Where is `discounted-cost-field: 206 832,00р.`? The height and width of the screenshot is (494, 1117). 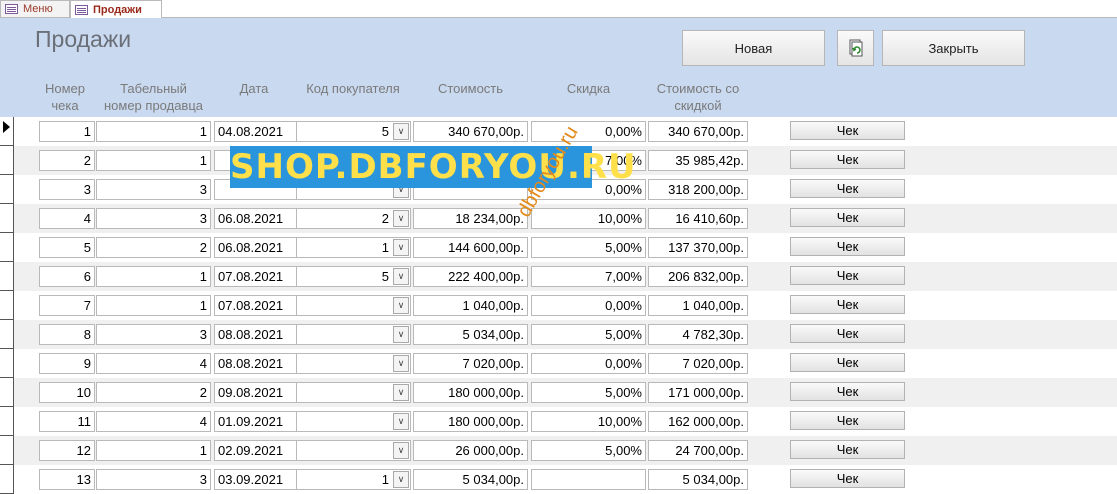
discounted-cost-field: 206 832,00р. is located at coordinates (698, 276).